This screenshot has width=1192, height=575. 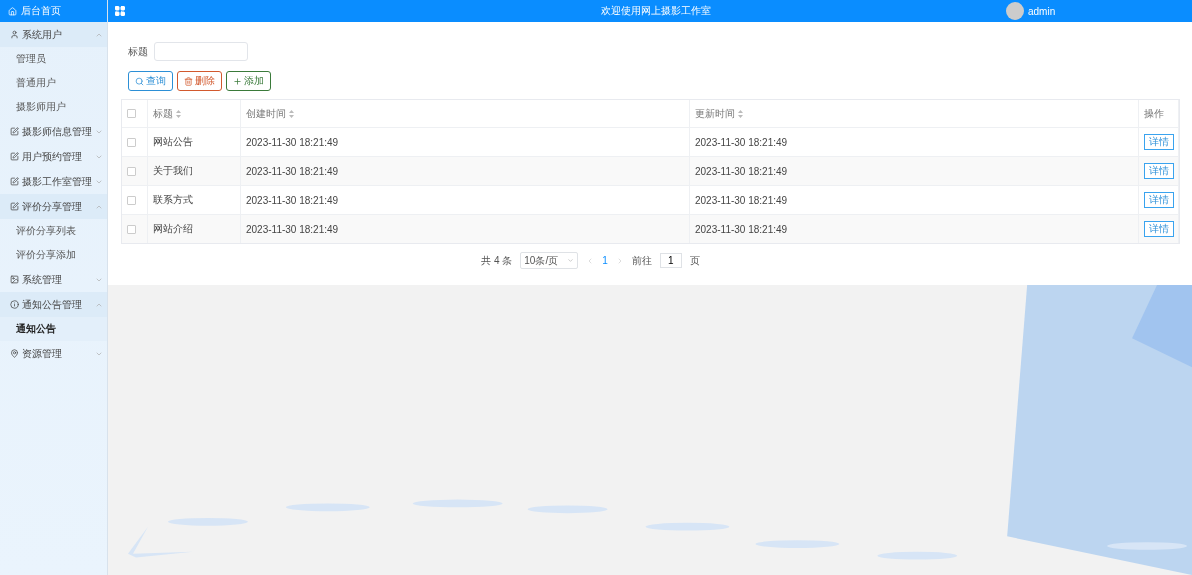 I want to click on add-button: 添加, so click(x=248, y=81).